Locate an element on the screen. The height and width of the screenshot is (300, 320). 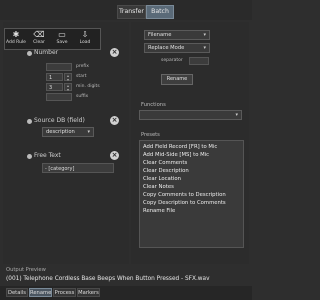
target-dropdown: Filename ▾ is located at coordinates (177, 35).